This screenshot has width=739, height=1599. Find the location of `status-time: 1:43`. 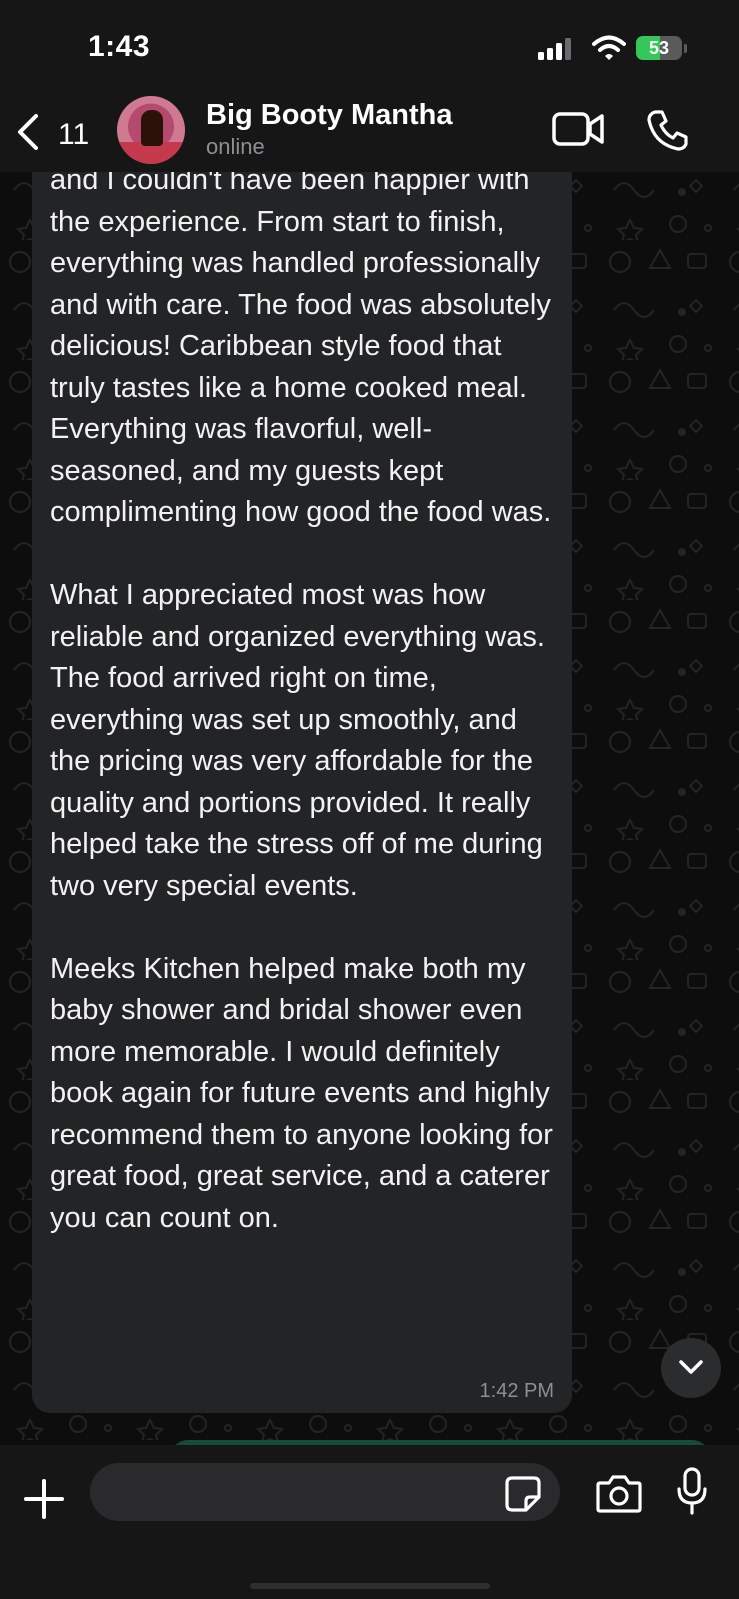

status-time: 1:43 is located at coordinates (119, 46).